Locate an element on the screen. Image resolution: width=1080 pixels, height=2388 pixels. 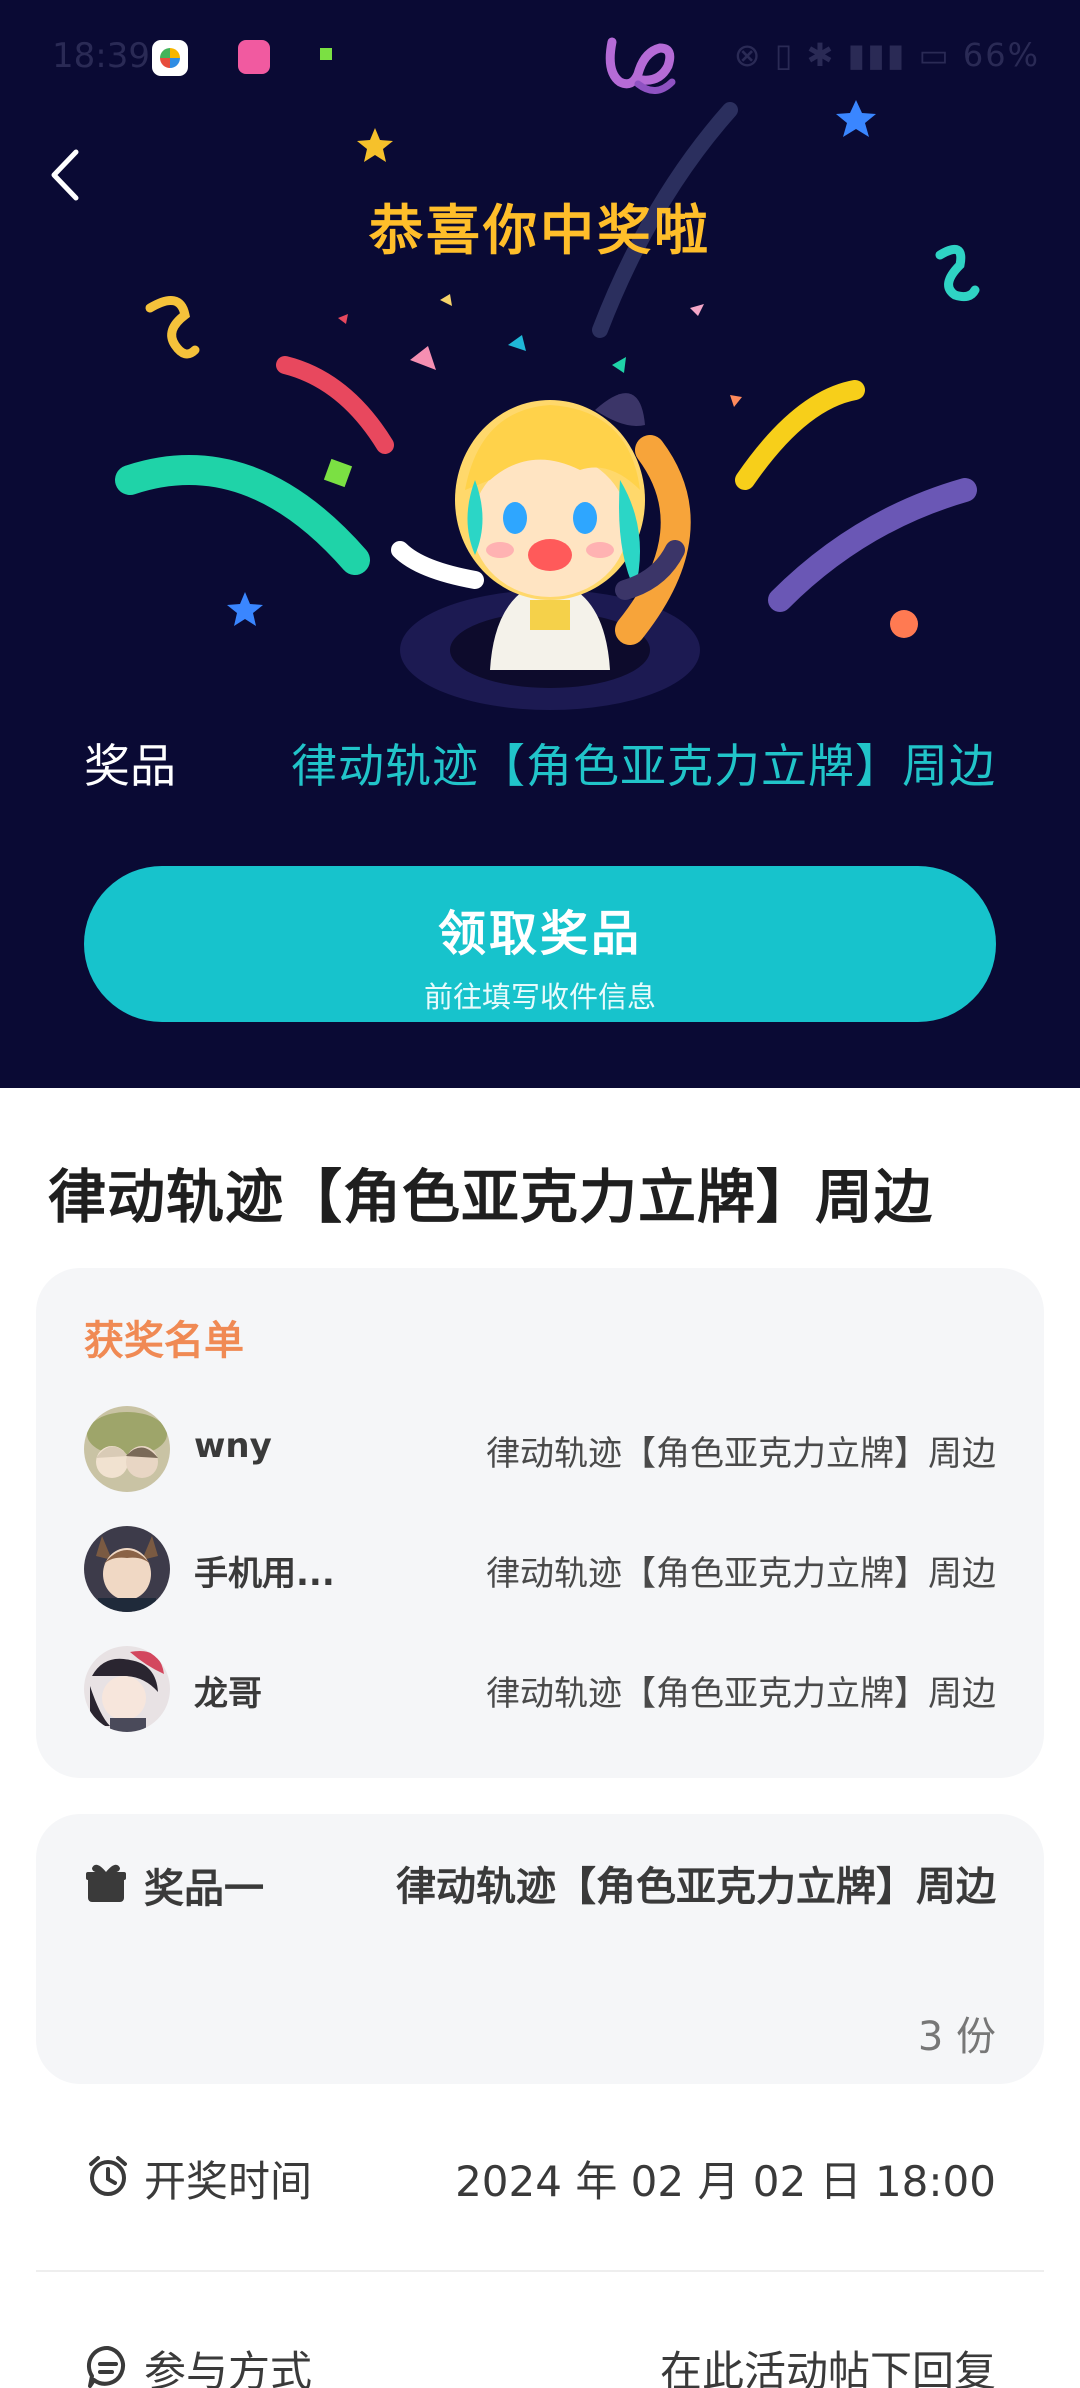
winners-heading: 获奖名单 is located at coordinates (164, 1341).